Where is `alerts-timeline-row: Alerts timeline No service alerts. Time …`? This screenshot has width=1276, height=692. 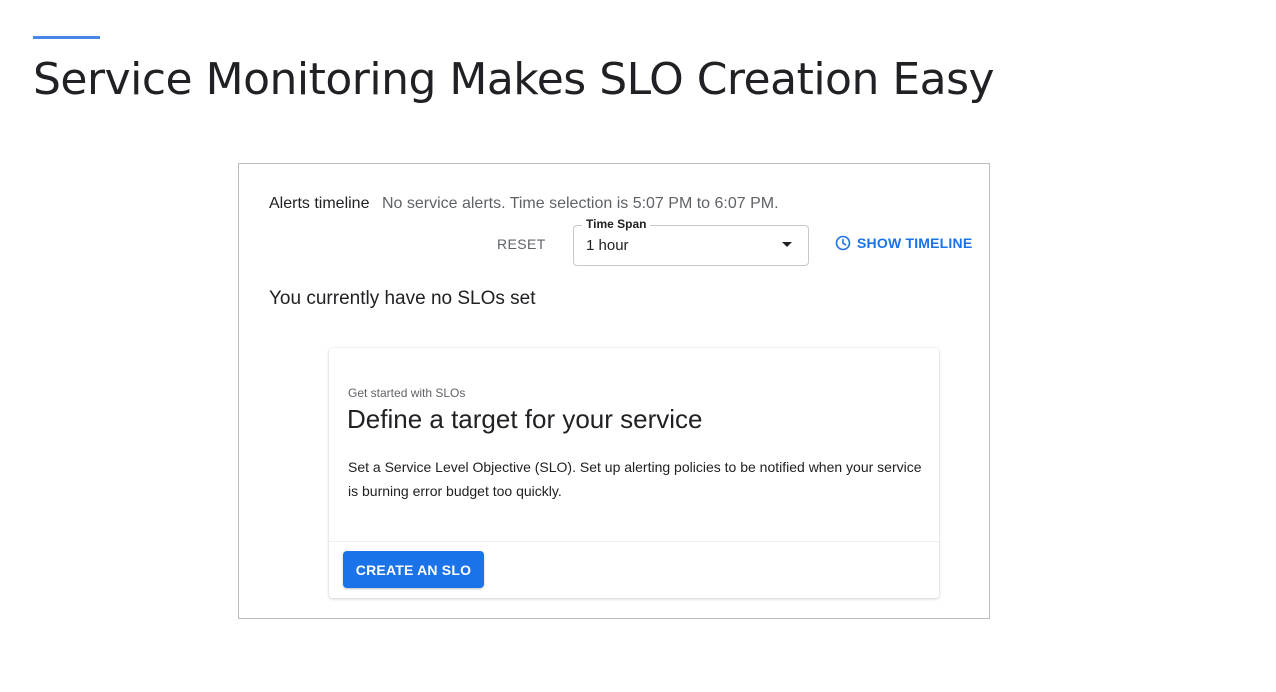
alerts-timeline-row: Alerts timeline No service alerts. Time … is located at coordinates (524, 204).